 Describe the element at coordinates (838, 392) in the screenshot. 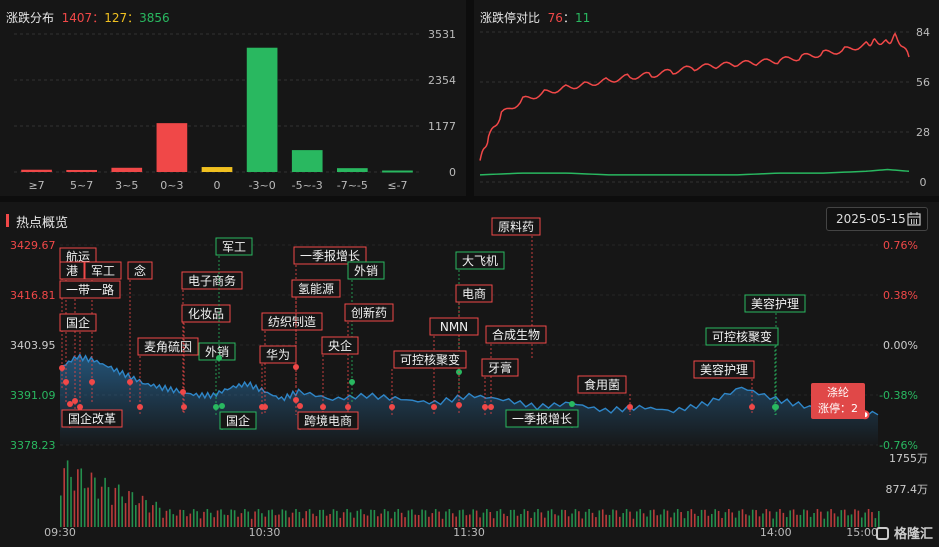

I see `tooltip-name: 涤纶` at that location.